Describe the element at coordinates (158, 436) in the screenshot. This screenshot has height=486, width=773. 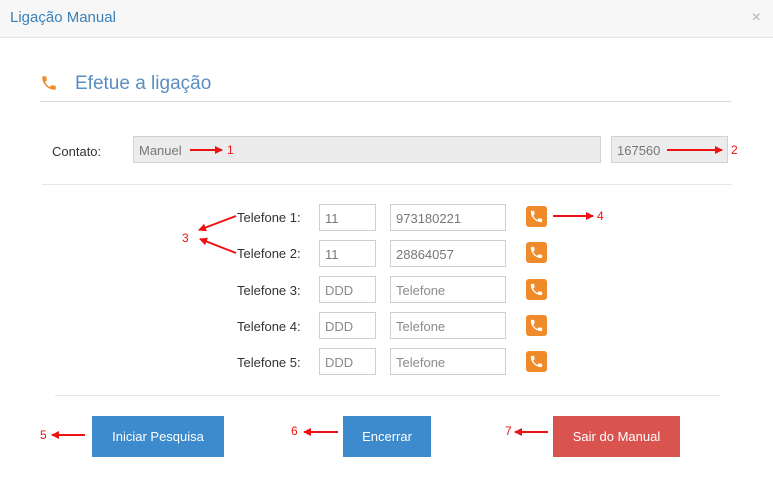
I see `start-search-button: Iniciar Pesquisa` at that location.